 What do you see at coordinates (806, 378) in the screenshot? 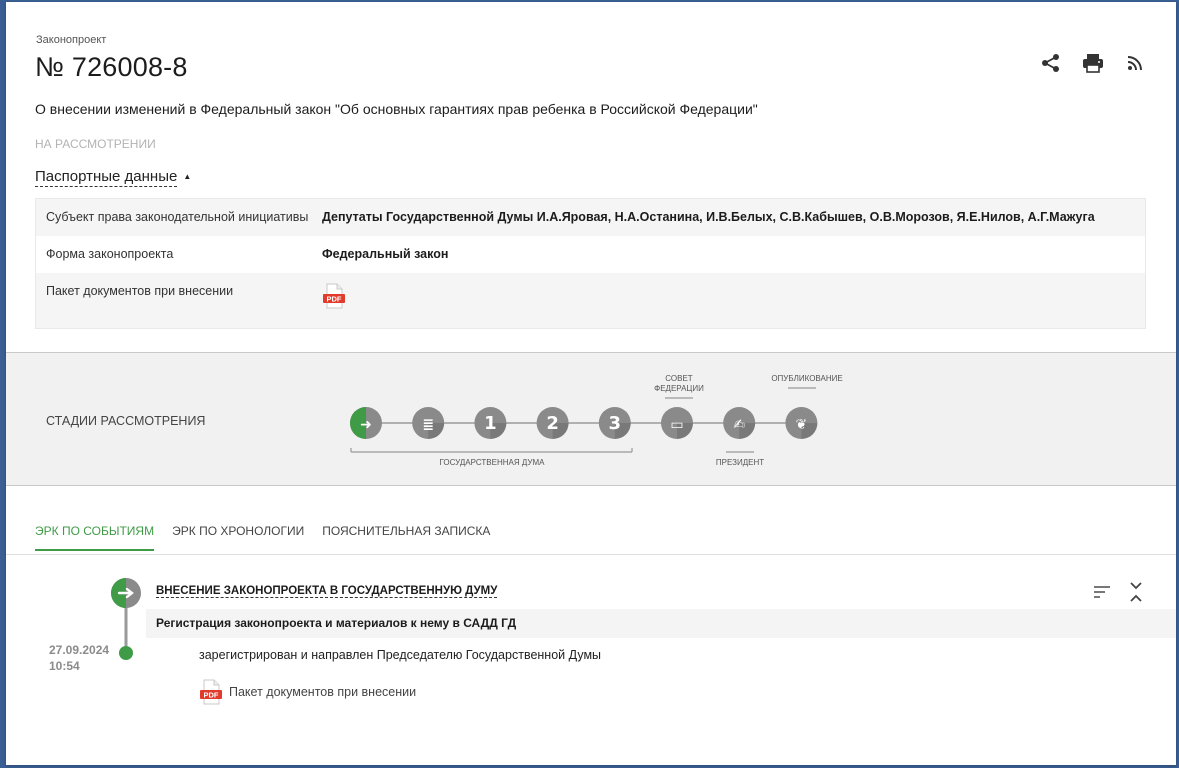
I see `group-publication-label: ОПУБЛИКОВАНИЕ` at bounding box center [806, 378].